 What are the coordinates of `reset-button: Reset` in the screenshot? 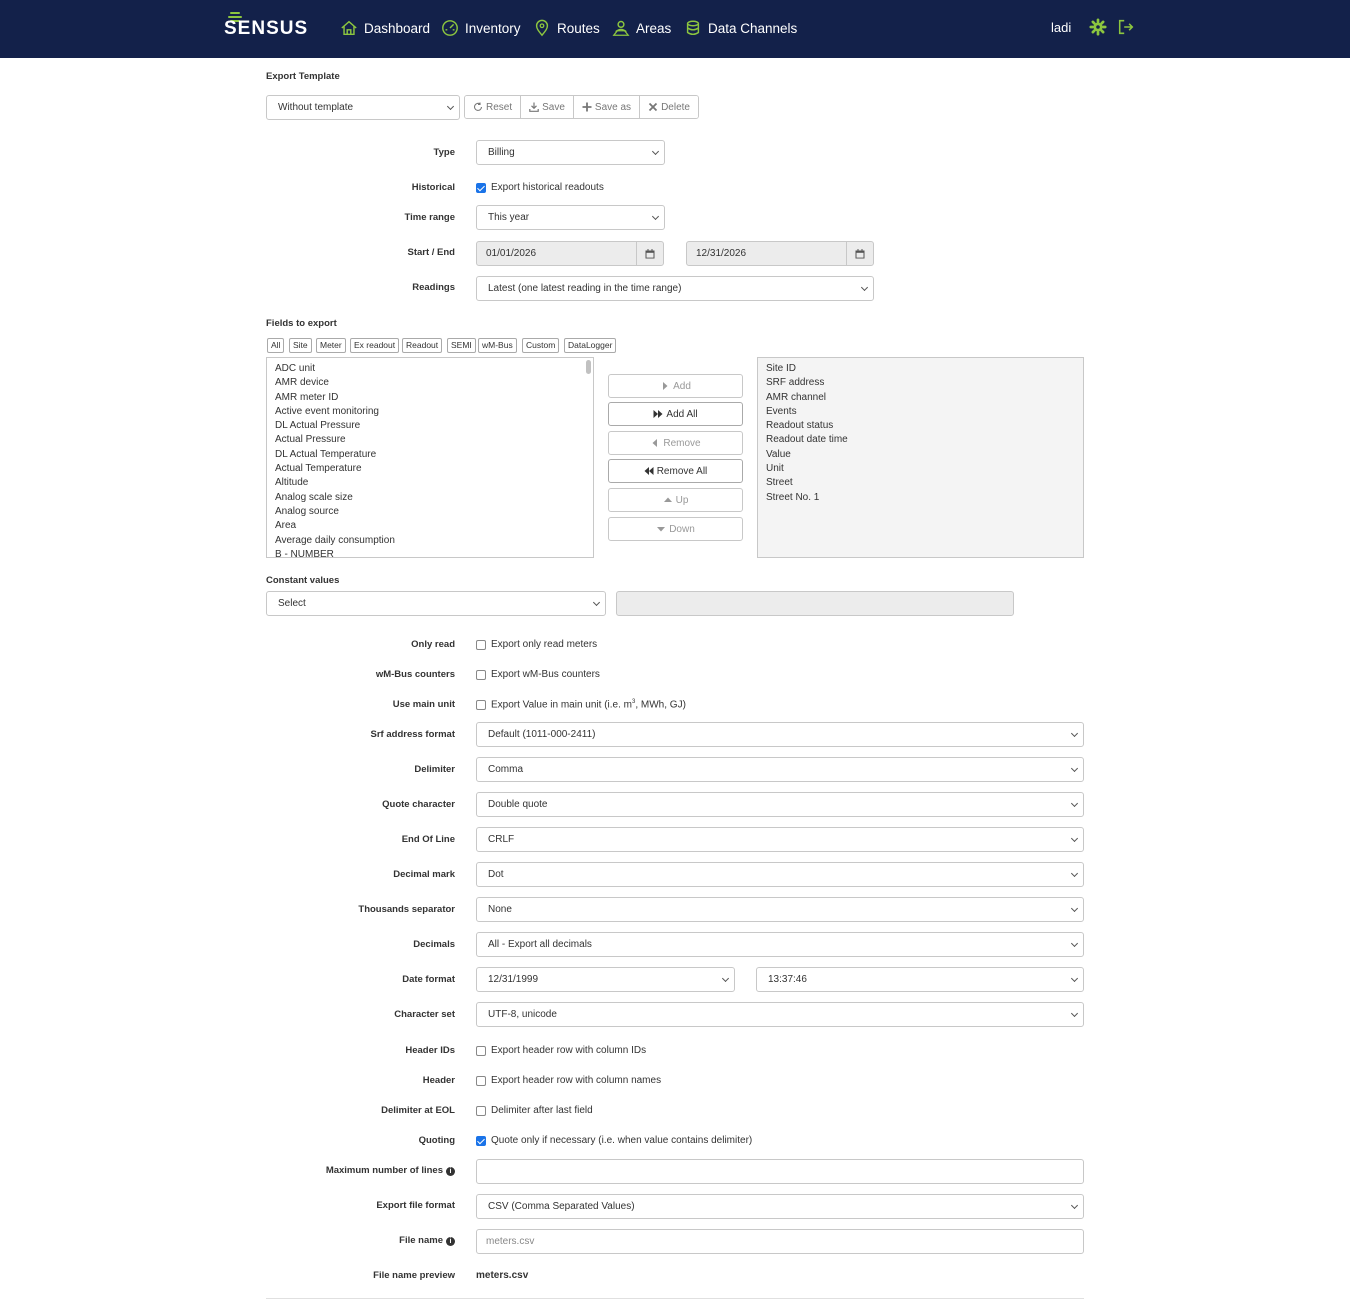 It's located at (493, 107).